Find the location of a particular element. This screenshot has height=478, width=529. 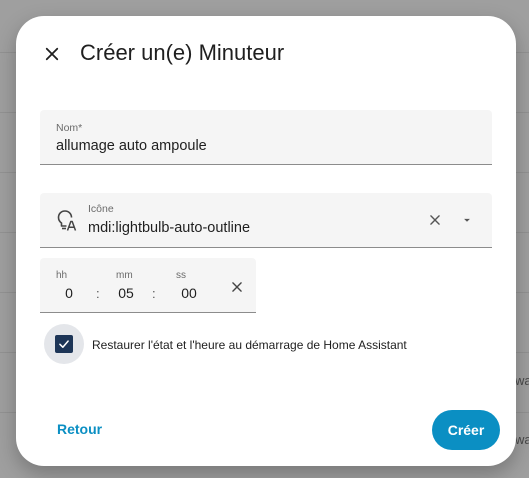

seconds-input: 00 is located at coordinates (189, 293).